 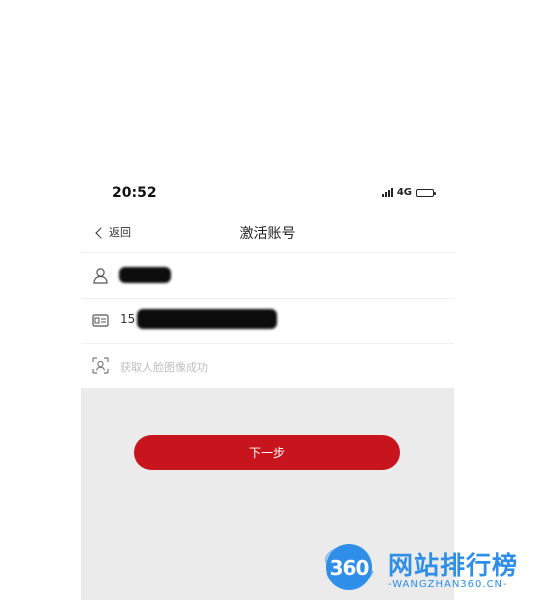 I want to click on network-type: 4G, so click(x=404, y=192).